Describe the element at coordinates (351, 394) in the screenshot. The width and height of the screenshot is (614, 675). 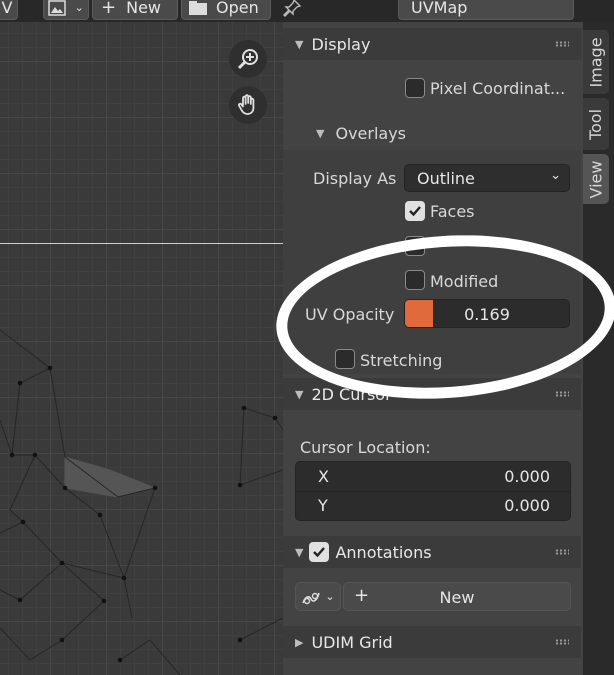
I see `cursor-title: 2D Cursor` at that location.